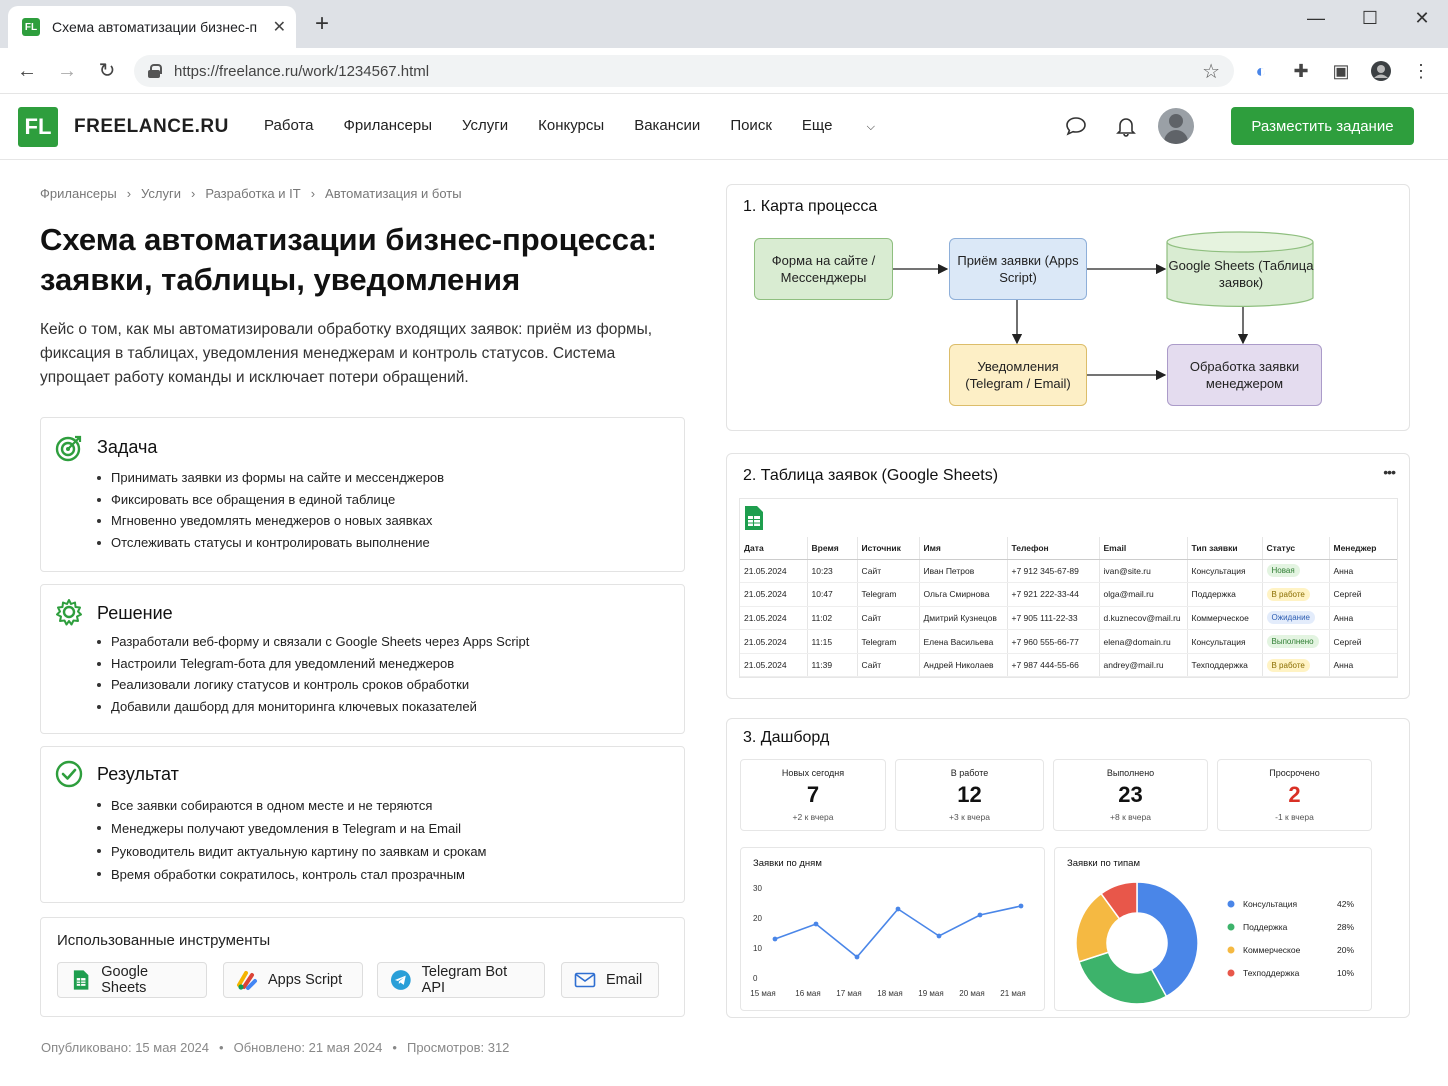 The width and height of the screenshot is (1448, 1086). What do you see at coordinates (1296, 641) in the screenshot?
I see `table-cell: Выполнено` at bounding box center [1296, 641].